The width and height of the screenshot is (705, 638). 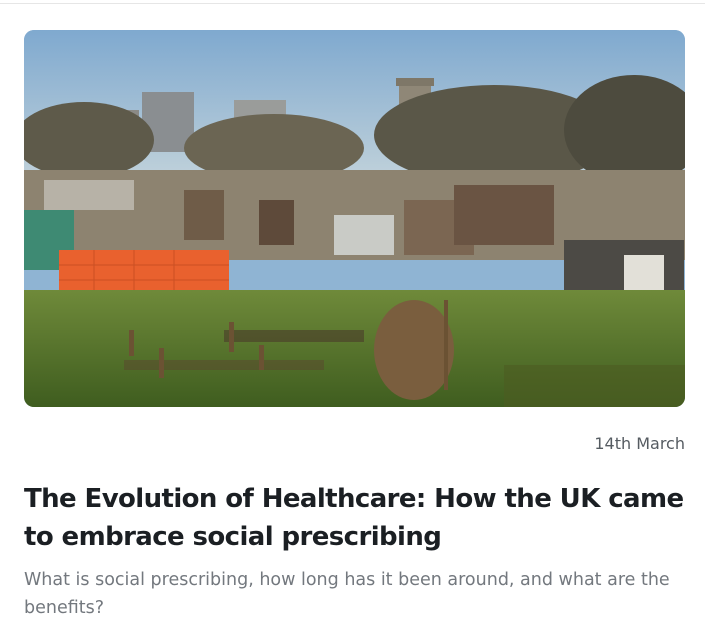 I want to click on article-date: 14th March, so click(x=639, y=443).